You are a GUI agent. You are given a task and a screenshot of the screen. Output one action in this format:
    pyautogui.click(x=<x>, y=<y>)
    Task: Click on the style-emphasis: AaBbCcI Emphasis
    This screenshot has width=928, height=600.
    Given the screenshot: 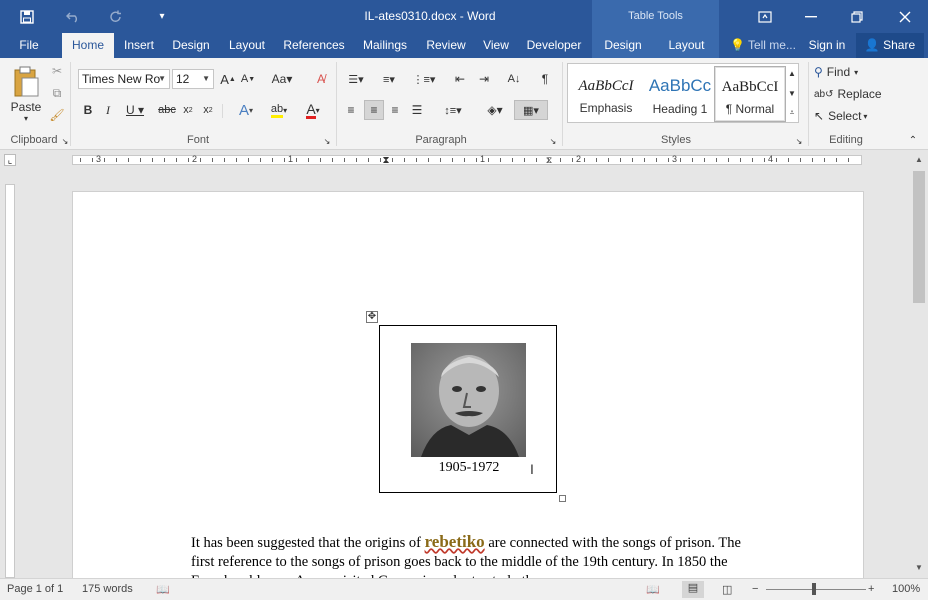 What is the action you would take?
    pyautogui.click(x=606, y=94)
    